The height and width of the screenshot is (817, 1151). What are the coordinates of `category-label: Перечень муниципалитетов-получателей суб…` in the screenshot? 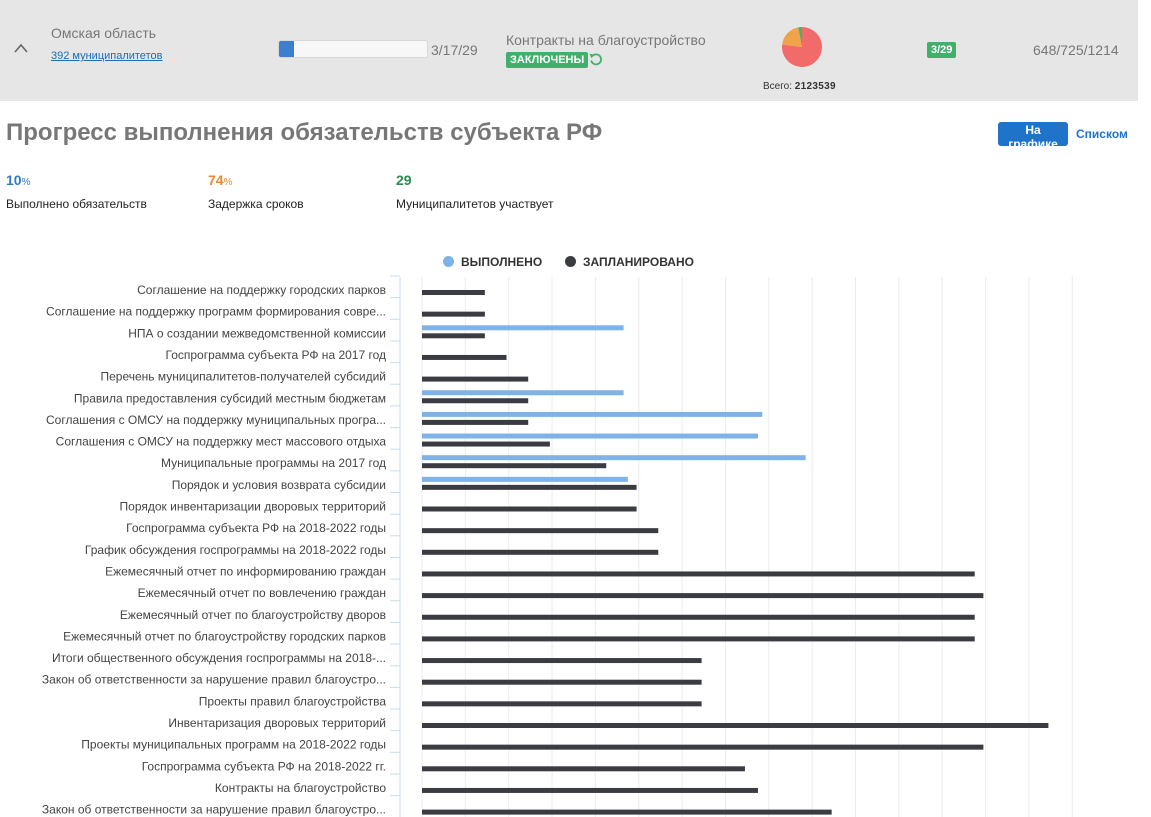 It's located at (243, 377).